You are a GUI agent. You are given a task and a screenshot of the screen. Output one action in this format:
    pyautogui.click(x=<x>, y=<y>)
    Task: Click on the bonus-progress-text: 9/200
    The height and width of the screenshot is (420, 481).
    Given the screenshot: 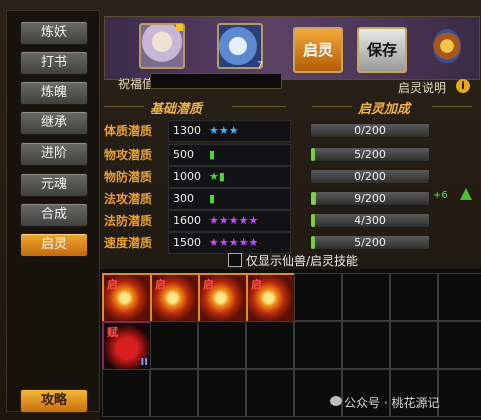 What is the action you would take?
    pyautogui.click(x=370, y=198)
    